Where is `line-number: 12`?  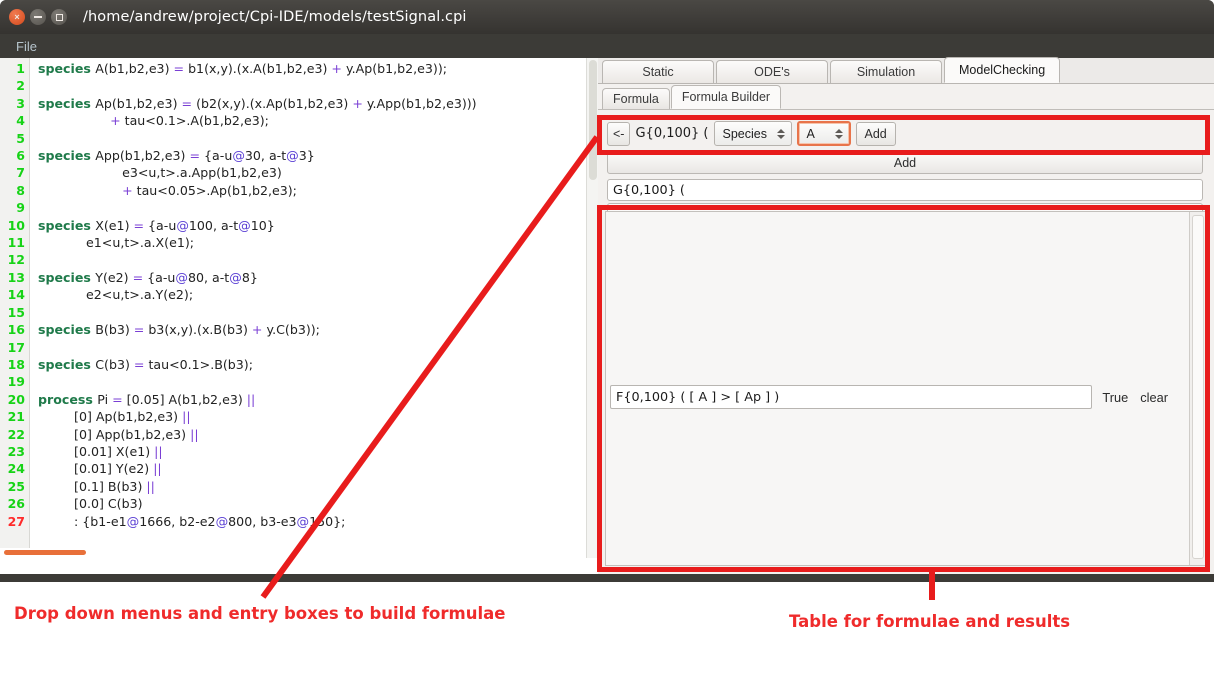
line-number: 12 is located at coordinates (16, 260).